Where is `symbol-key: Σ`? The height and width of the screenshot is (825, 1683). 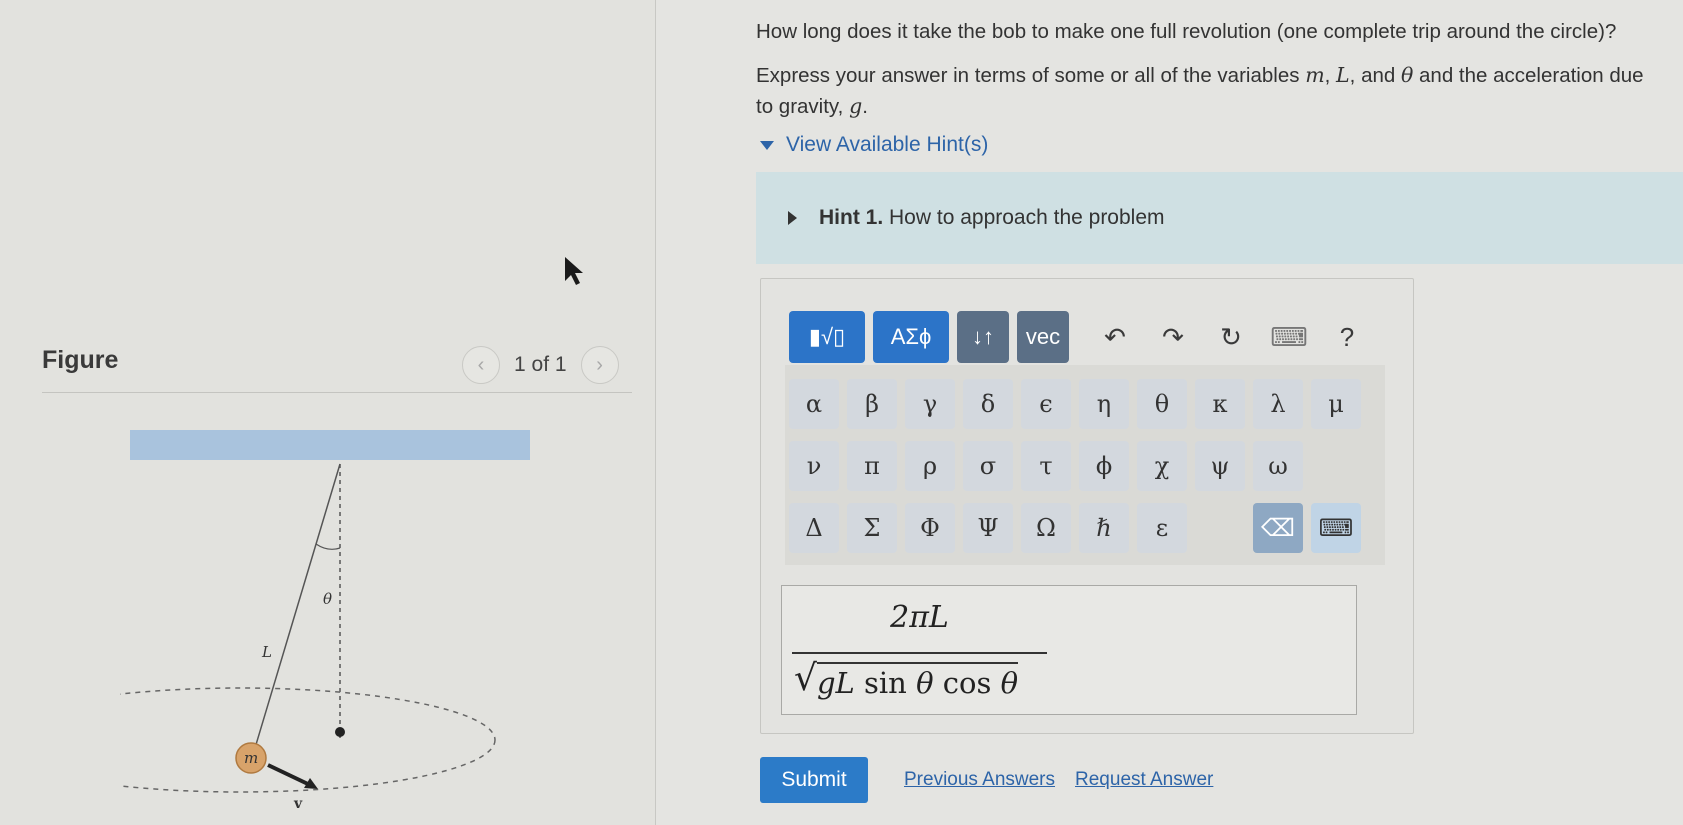 symbol-key: Σ is located at coordinates (872, 528).